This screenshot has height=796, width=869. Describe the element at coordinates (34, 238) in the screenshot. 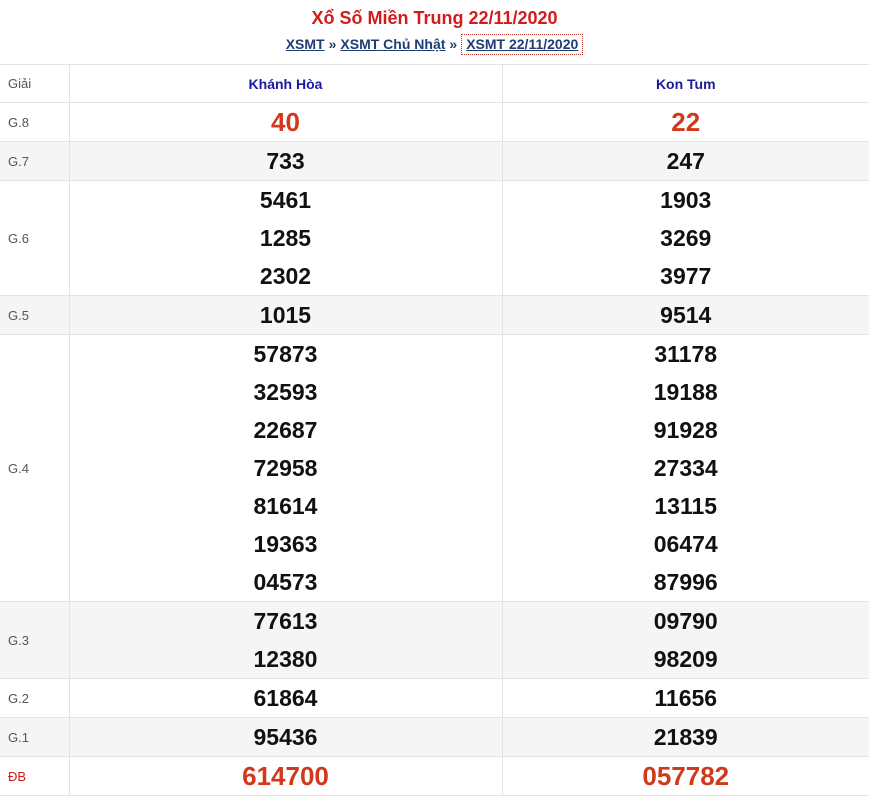

I see `prize-label: G.6` at that location.